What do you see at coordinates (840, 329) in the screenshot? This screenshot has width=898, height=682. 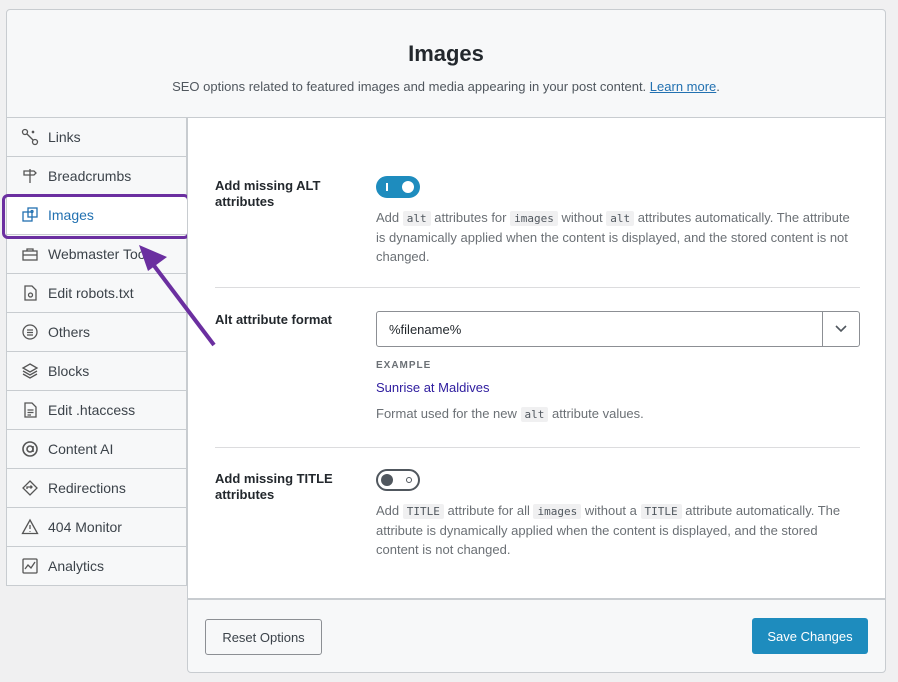 I see `chevron-down-icon` at bounding box center [840, 329].